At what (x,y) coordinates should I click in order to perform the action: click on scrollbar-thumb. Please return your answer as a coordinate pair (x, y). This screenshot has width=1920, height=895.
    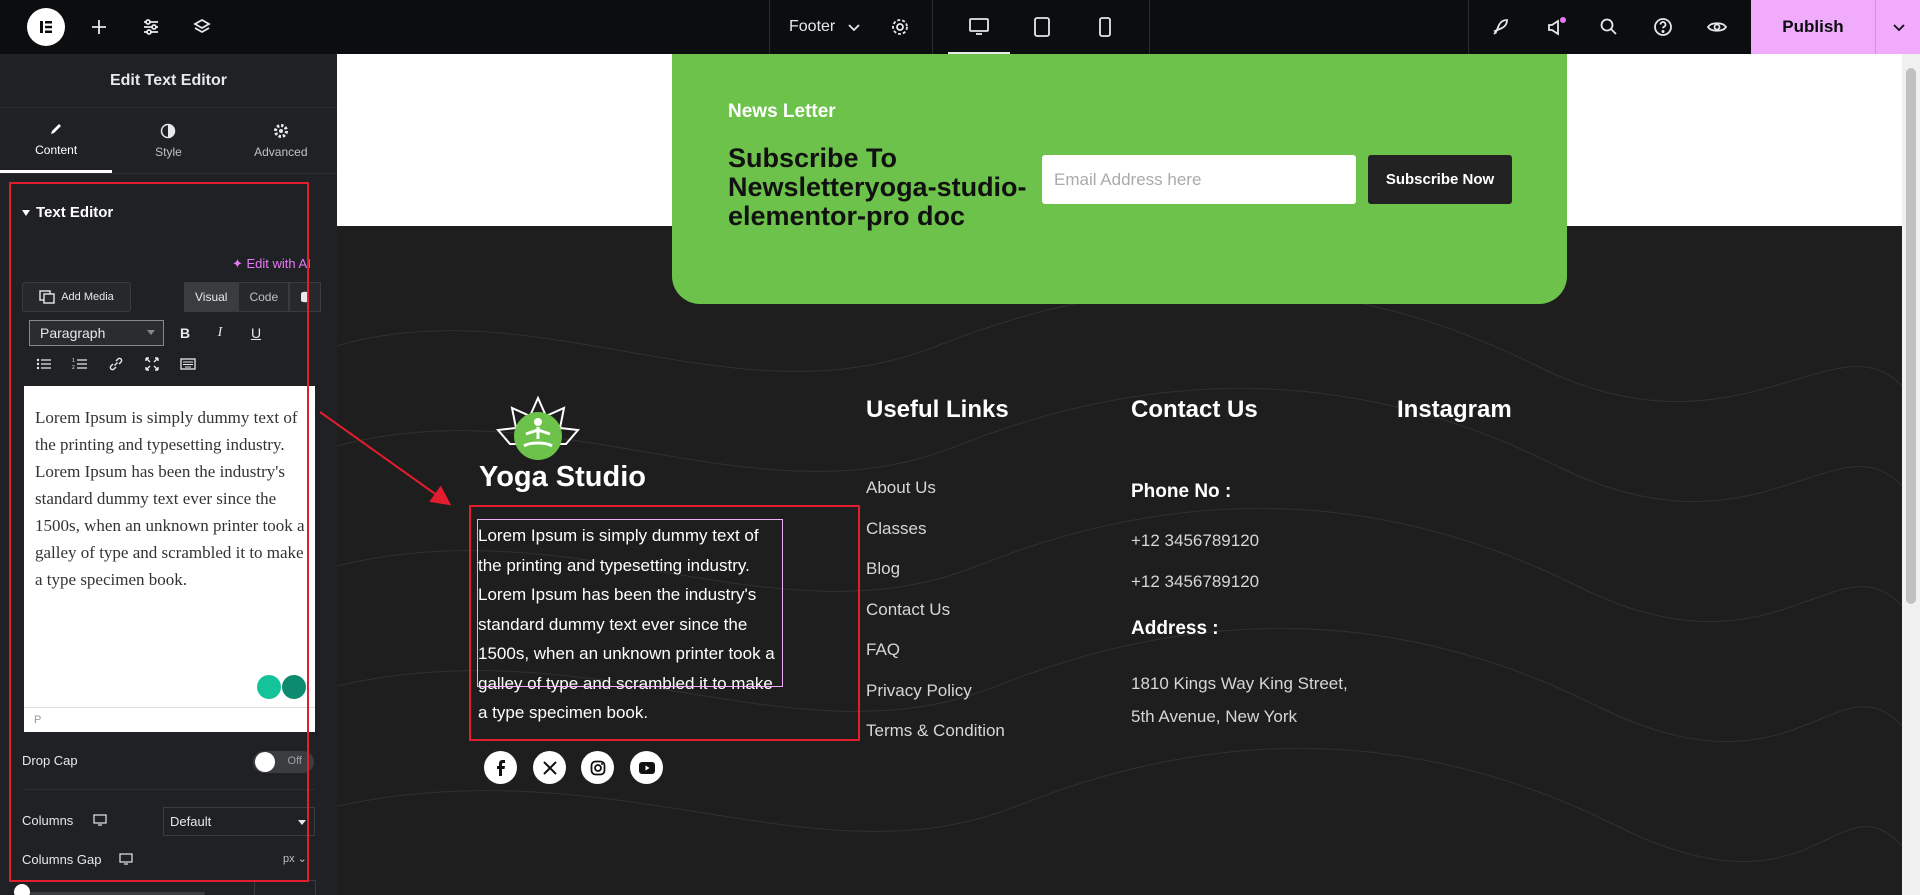
    Looking at the image, I should click on (1911, 336).